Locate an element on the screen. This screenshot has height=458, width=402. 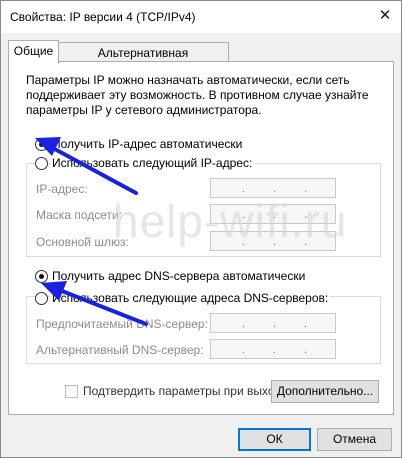
arrow-dns-auto-icon is located at coordinates (94, 303).